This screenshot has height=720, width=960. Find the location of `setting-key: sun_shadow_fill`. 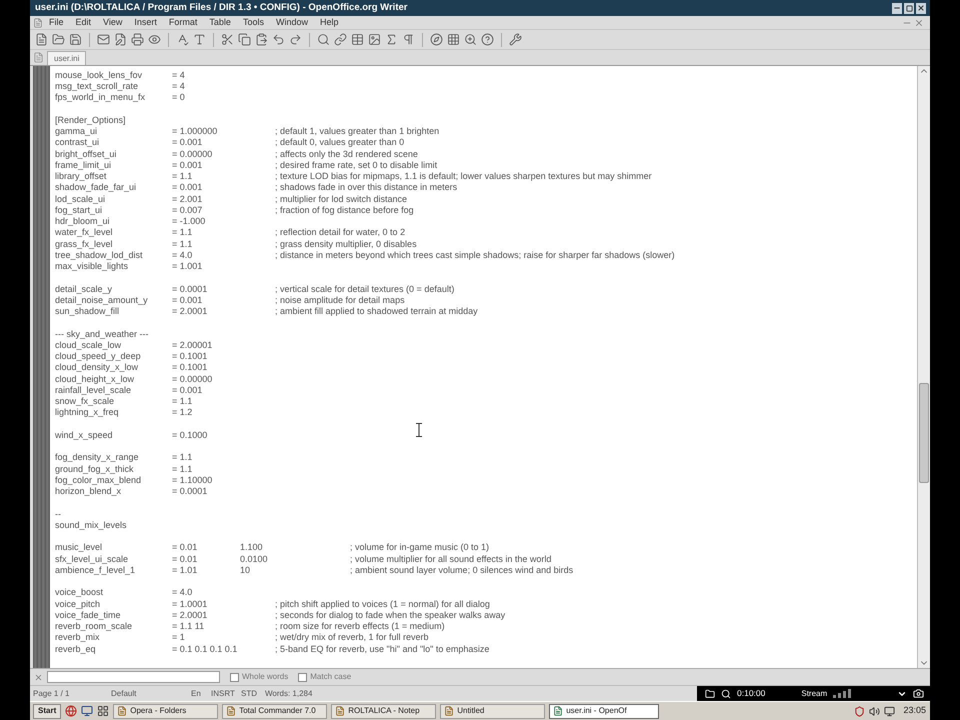

setting-key: sun_shadow_fill is located at coordinates (87, 311).